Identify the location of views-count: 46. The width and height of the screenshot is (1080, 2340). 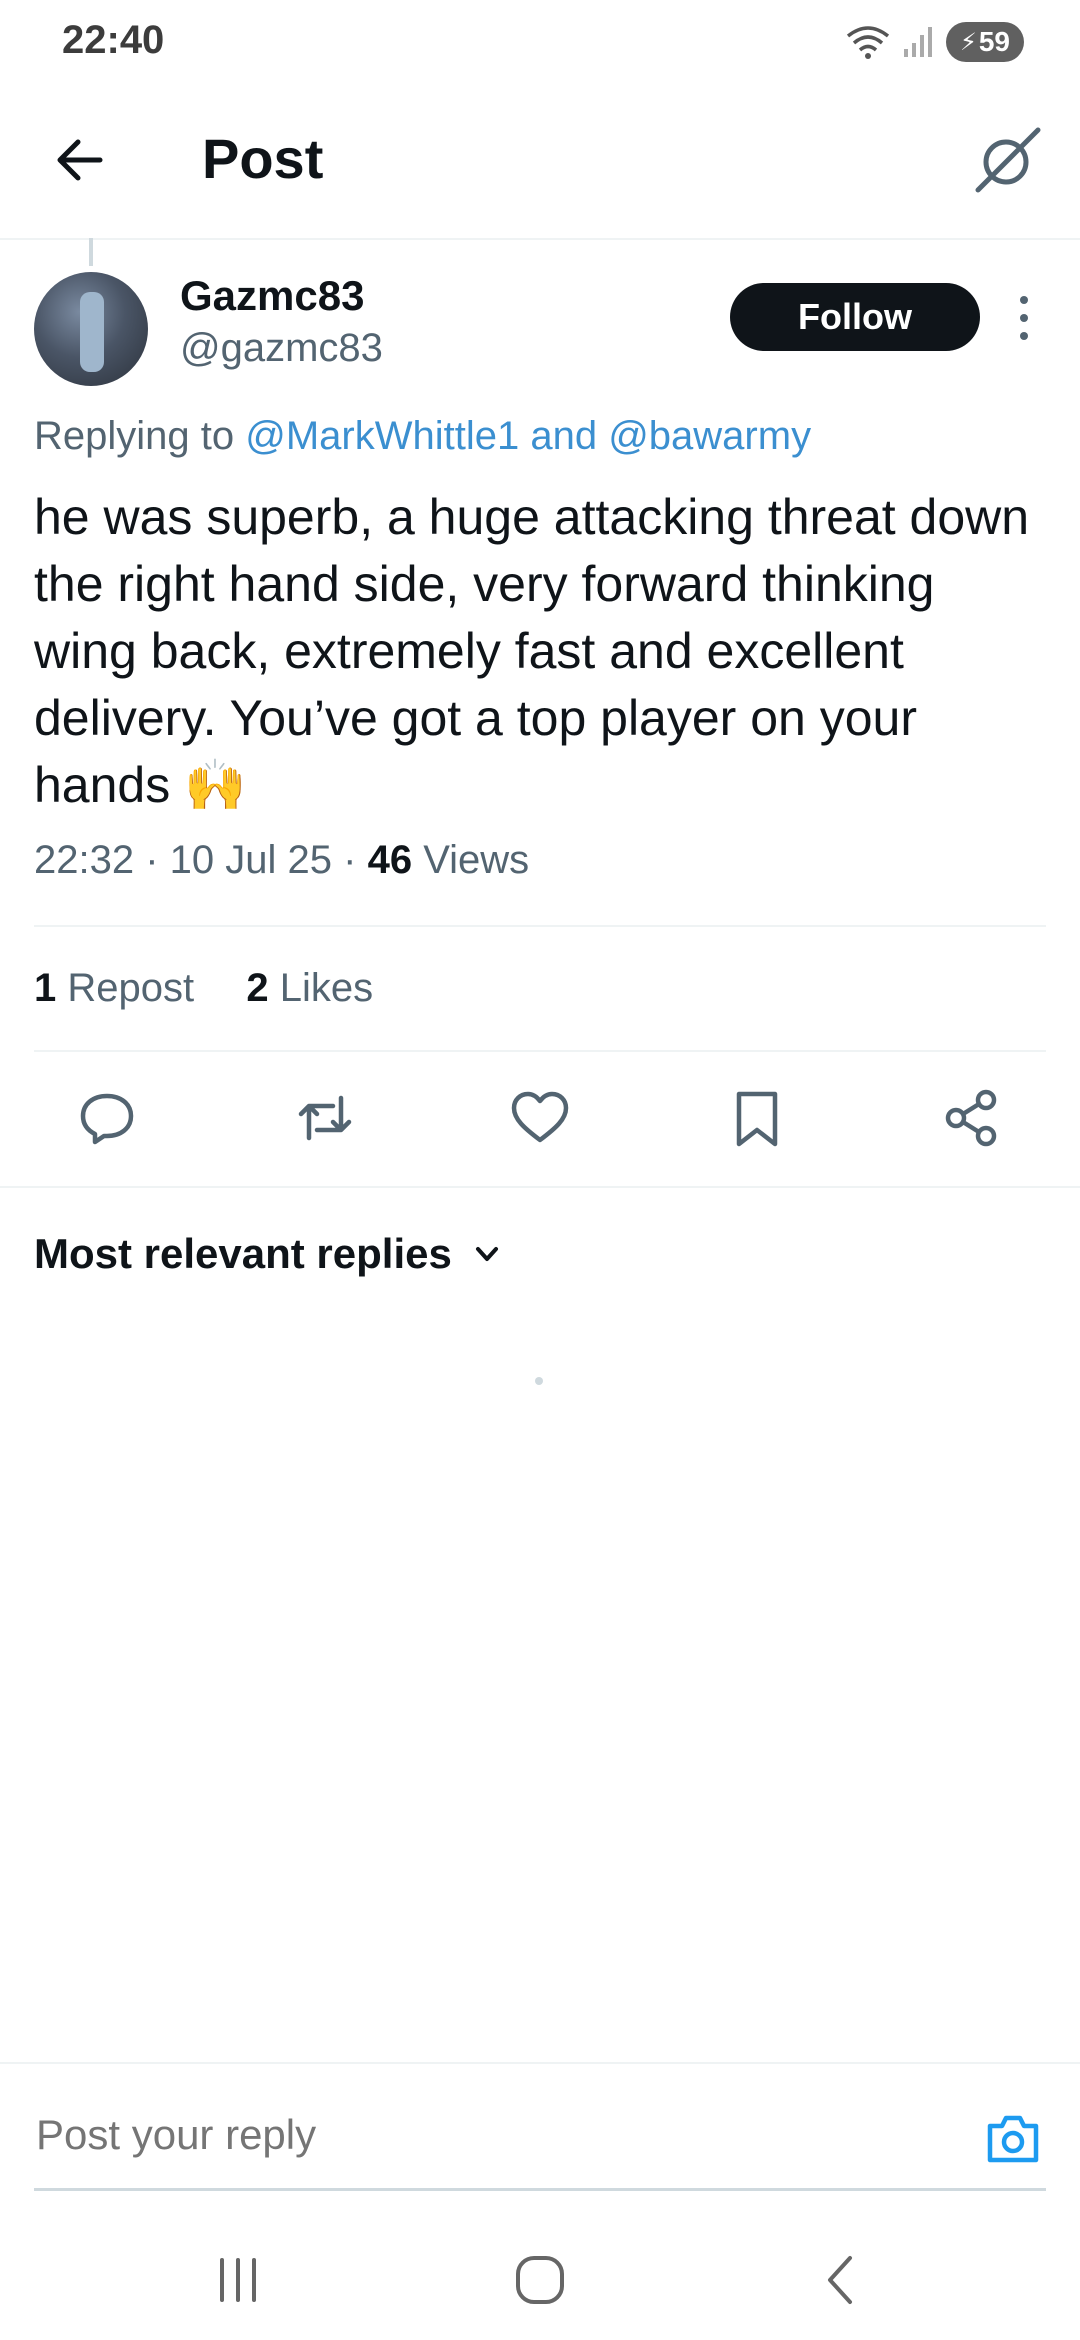
(390, 860).